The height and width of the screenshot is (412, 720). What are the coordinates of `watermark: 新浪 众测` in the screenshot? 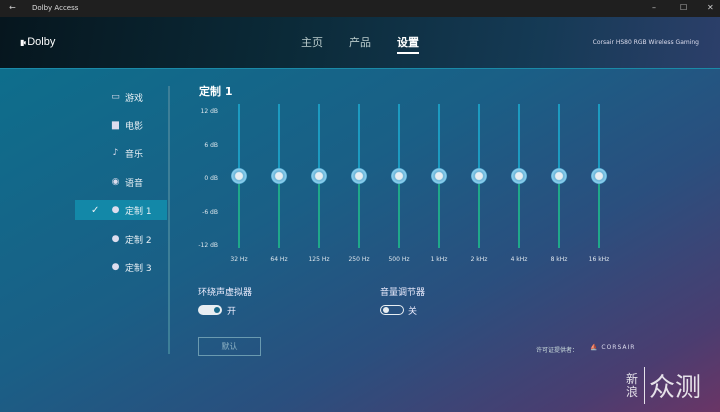 It's located at (663, 385).